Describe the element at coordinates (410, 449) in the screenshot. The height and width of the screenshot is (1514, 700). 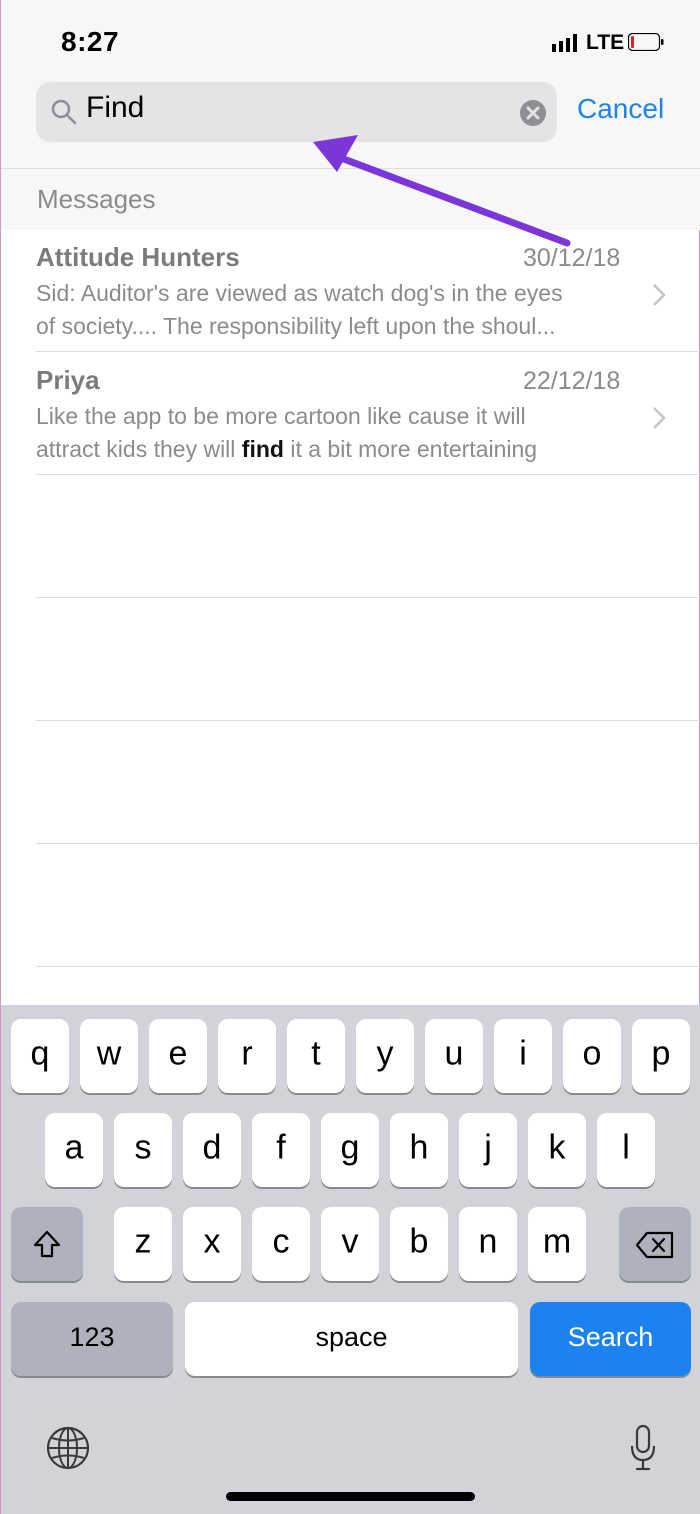
I see `preview-text: it a bit more entertaining` at that location.